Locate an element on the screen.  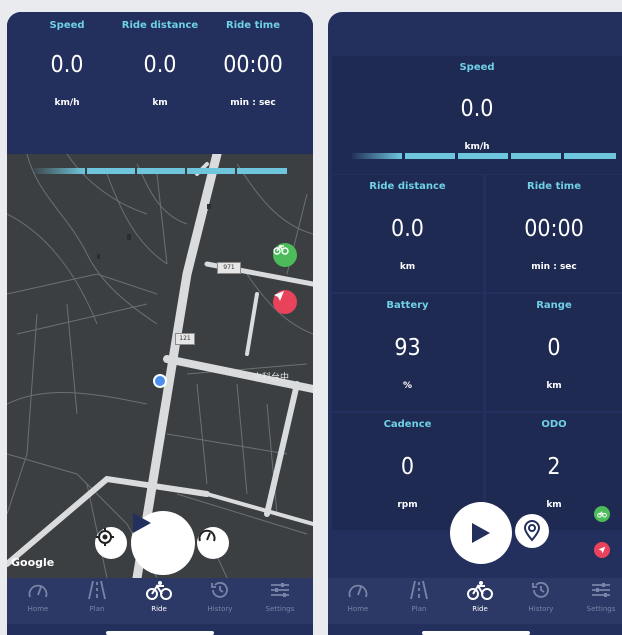
range-value: 0 is located at coordinates (554, 348).